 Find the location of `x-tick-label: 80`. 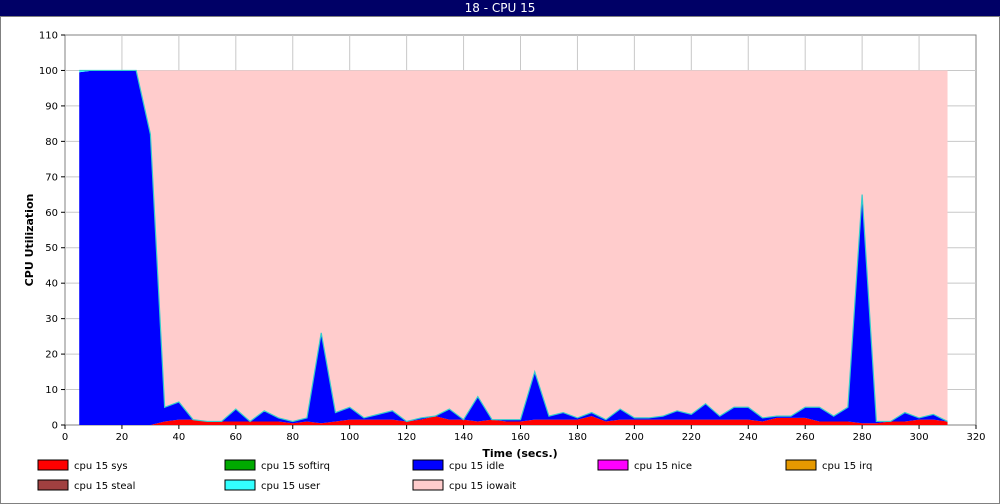

x-tick-label: 80 is located at coordinates (292, 437).